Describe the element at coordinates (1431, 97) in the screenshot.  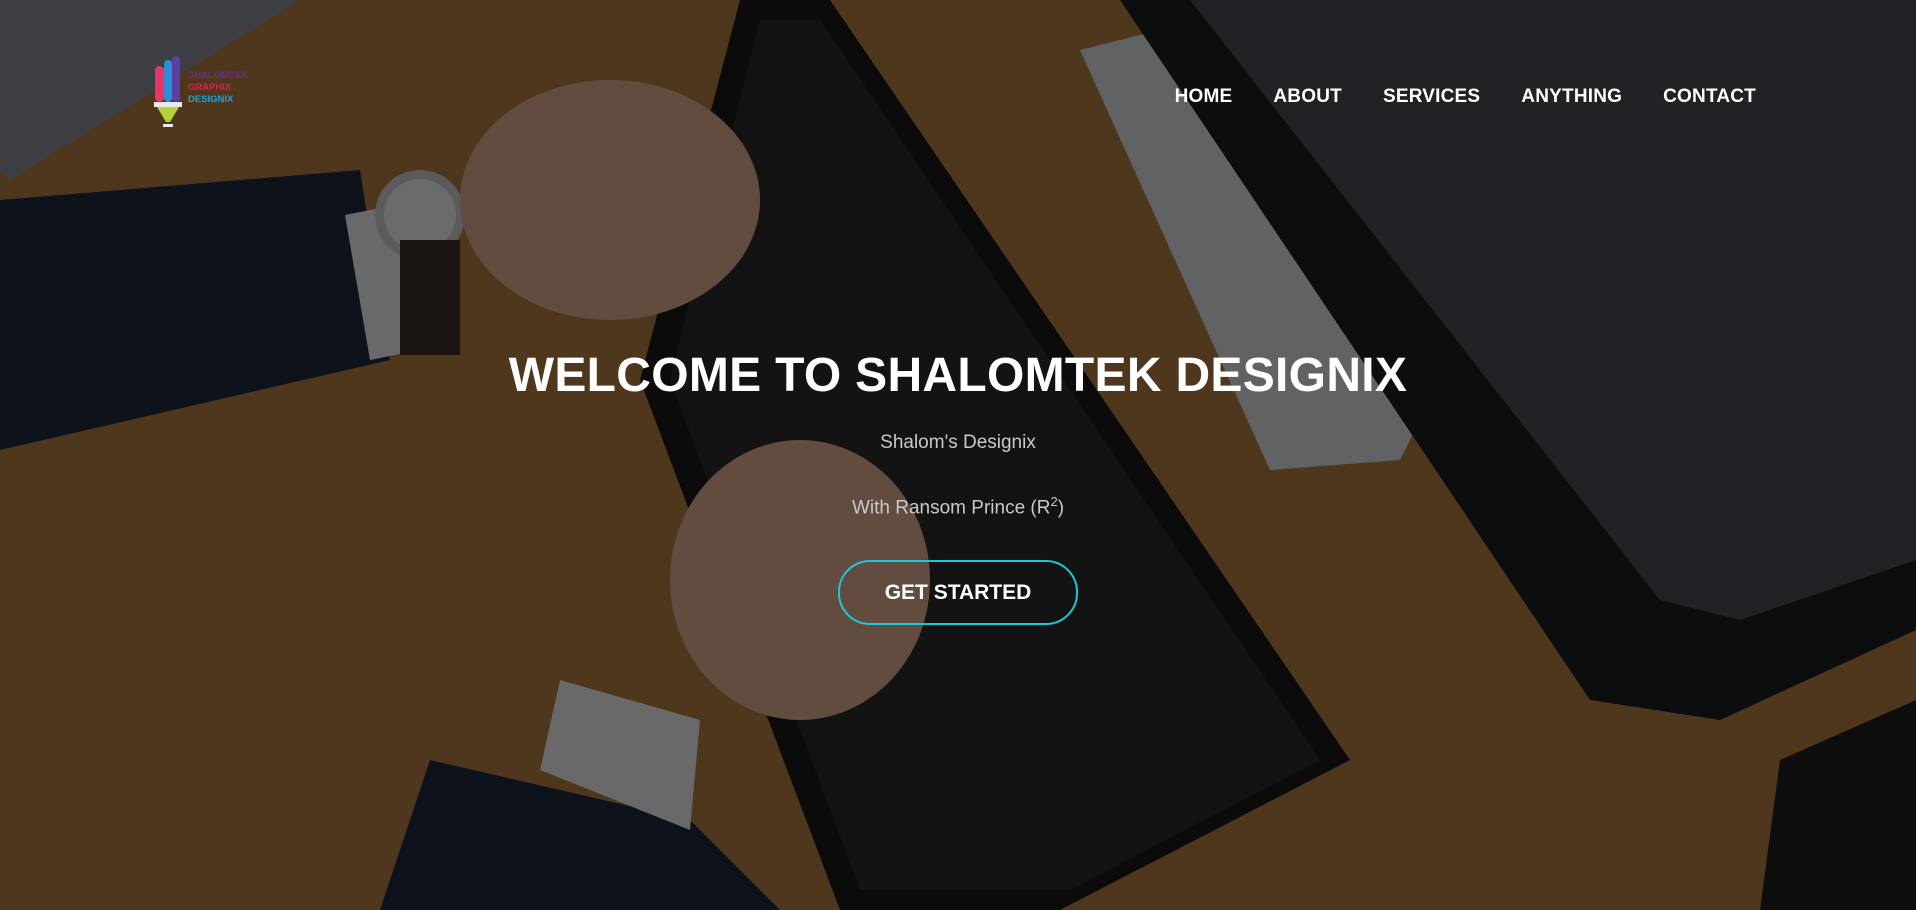
I see `nav-item-services: SERVICES` at that location.